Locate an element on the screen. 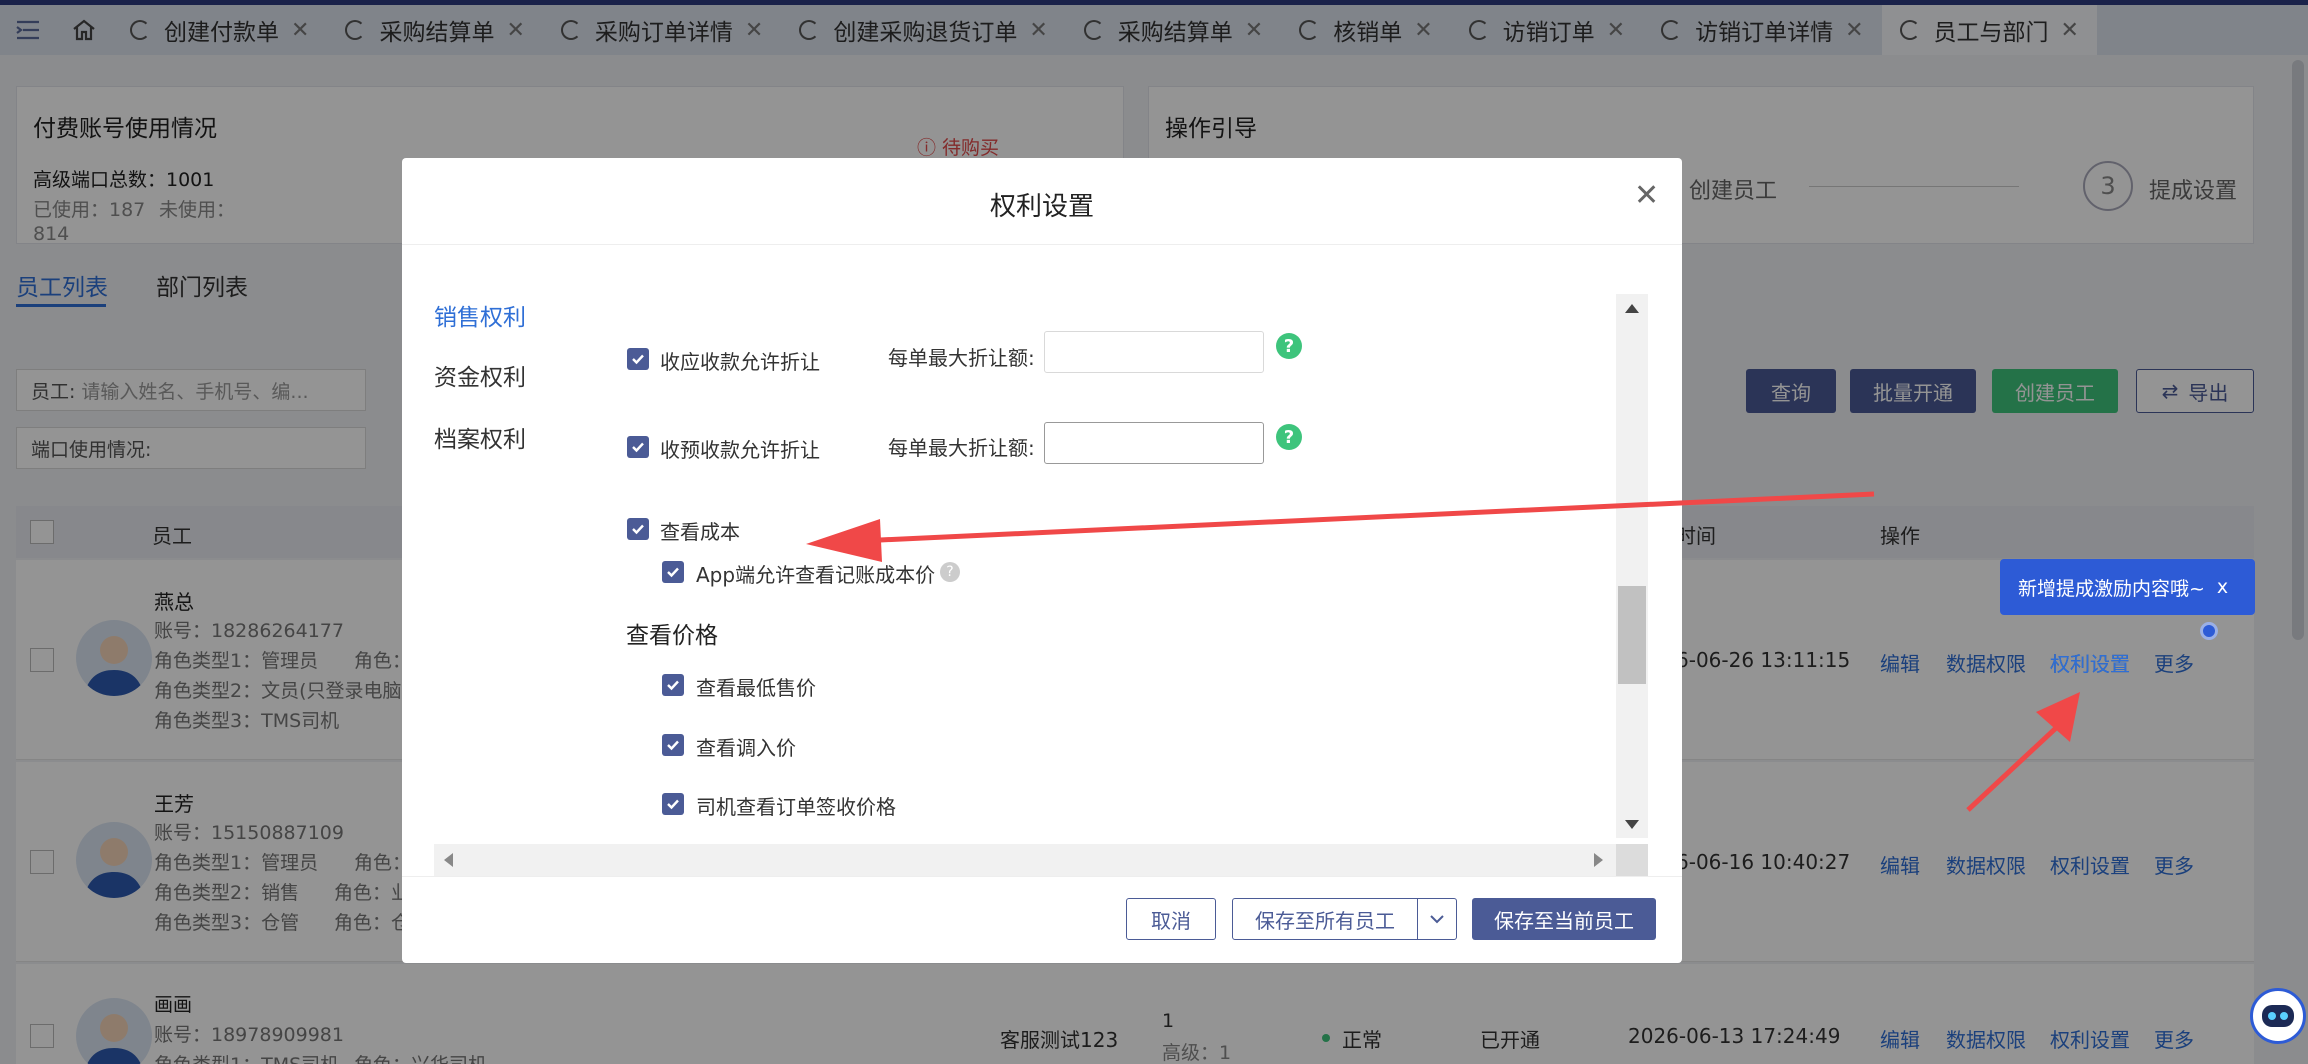 The height and width of the screenshot is (1064, 2308). arrow-to-view-cost-shaft is located at coordinates (1377, 517).